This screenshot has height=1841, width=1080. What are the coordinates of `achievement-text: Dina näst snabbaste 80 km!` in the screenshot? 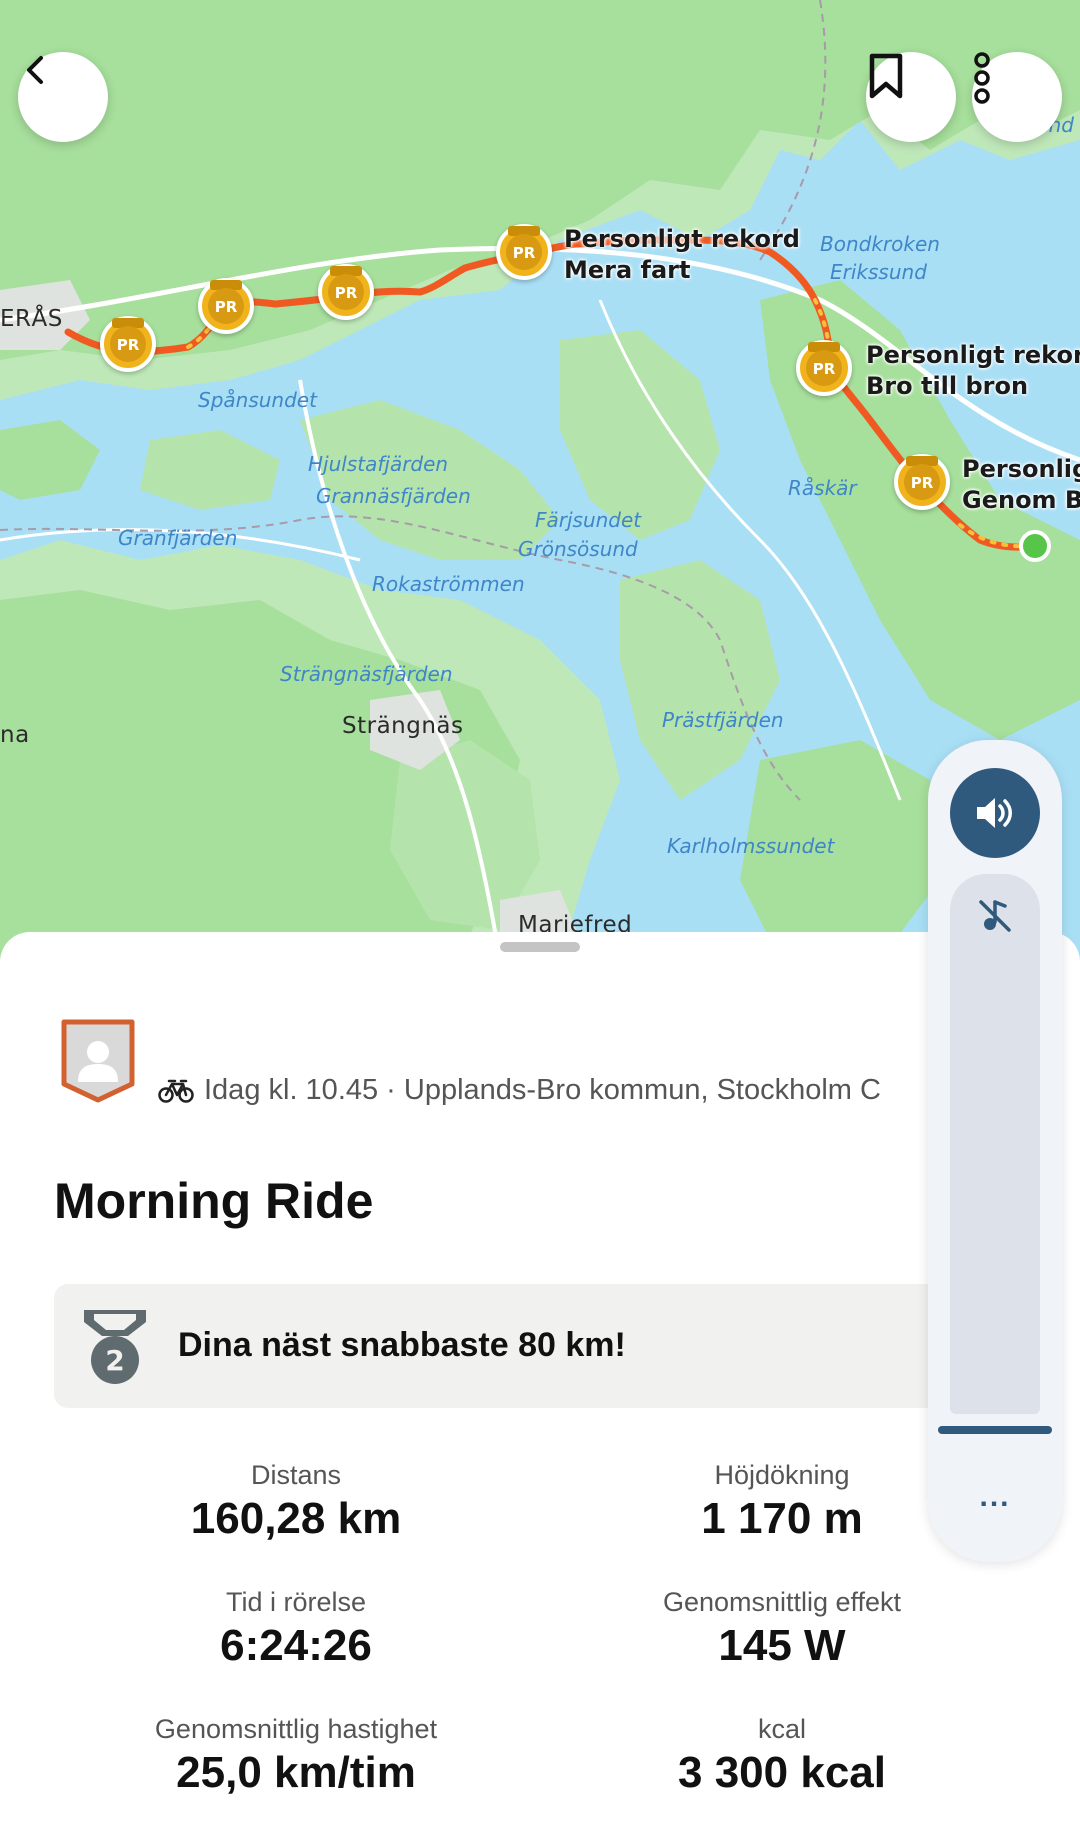 It's located at (402, 1345).